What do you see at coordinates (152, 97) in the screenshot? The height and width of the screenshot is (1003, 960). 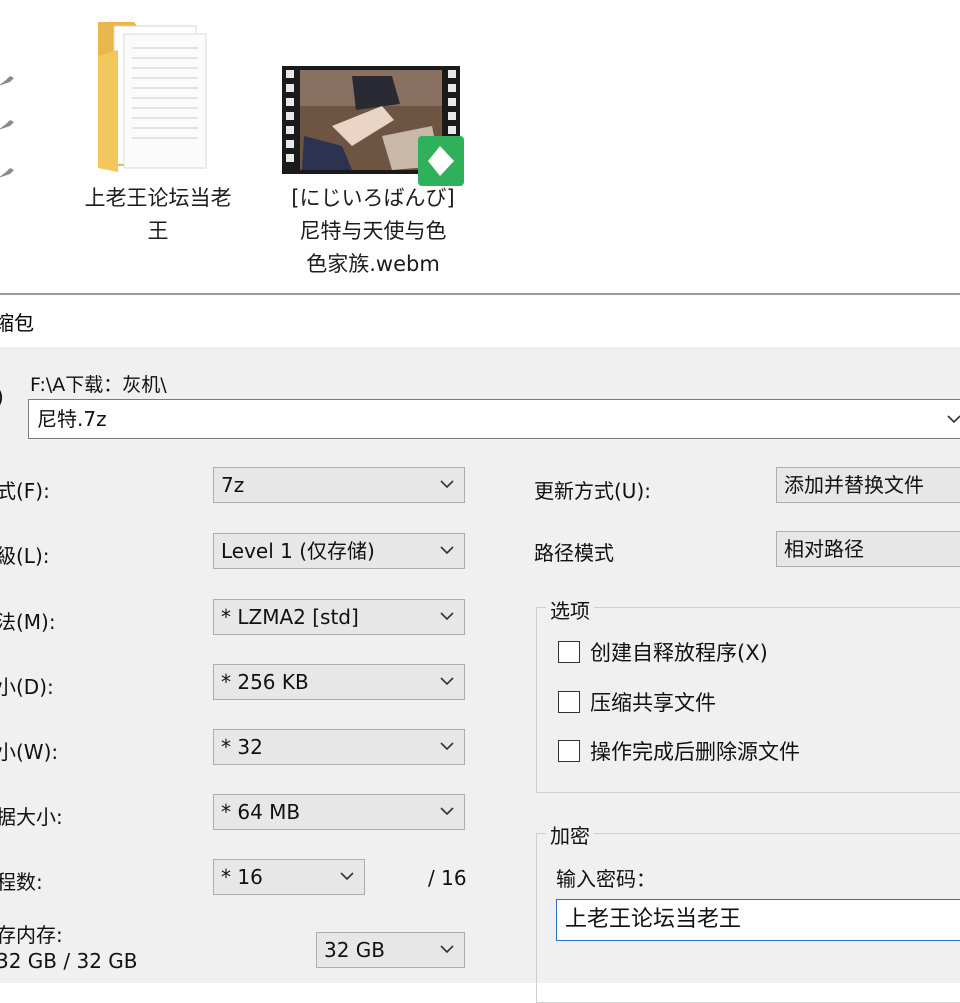 I see `folder-icon` at bounding box center [152, 97].